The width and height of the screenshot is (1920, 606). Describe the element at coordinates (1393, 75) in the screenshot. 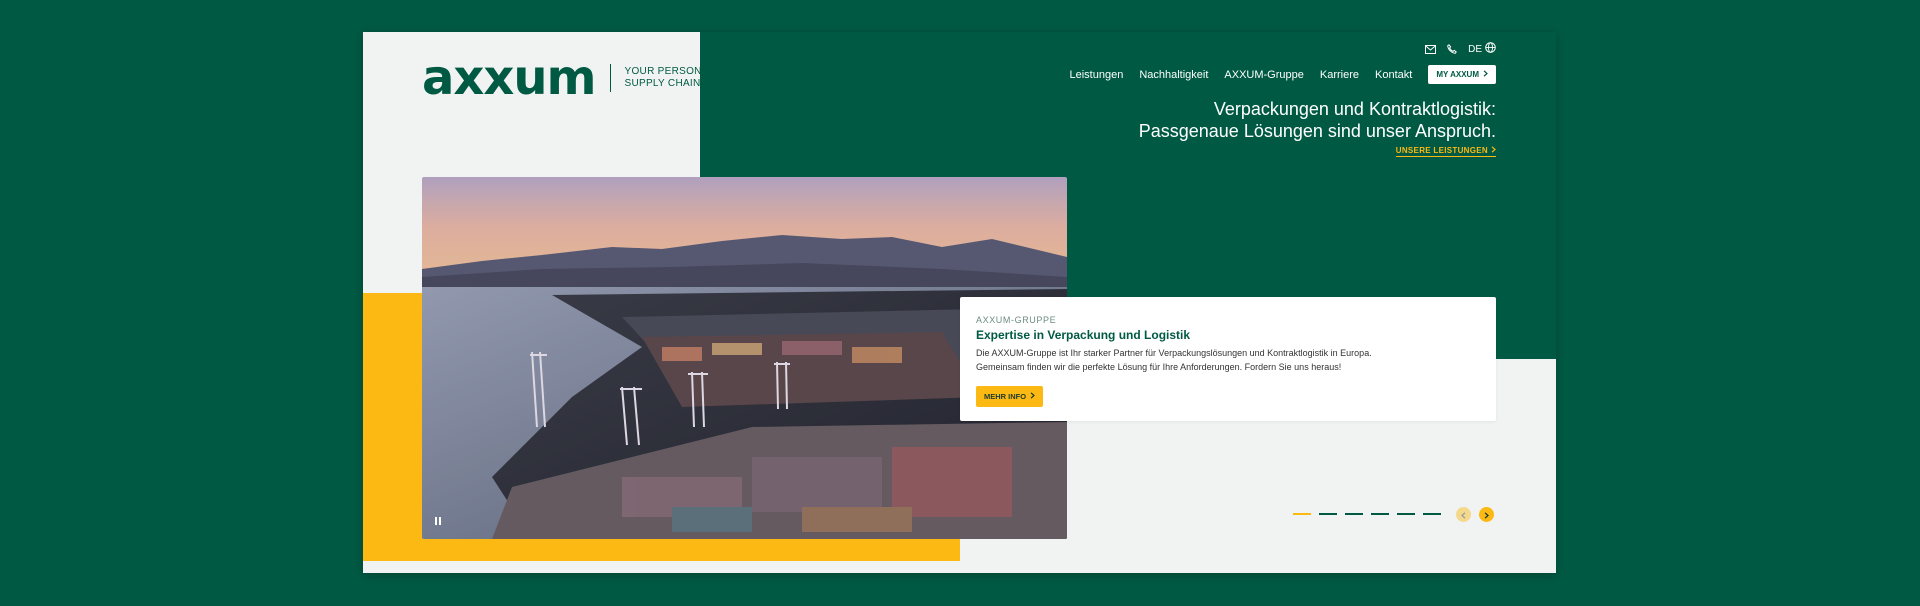

I see `nav-kontakt: Kontakt` at that location.